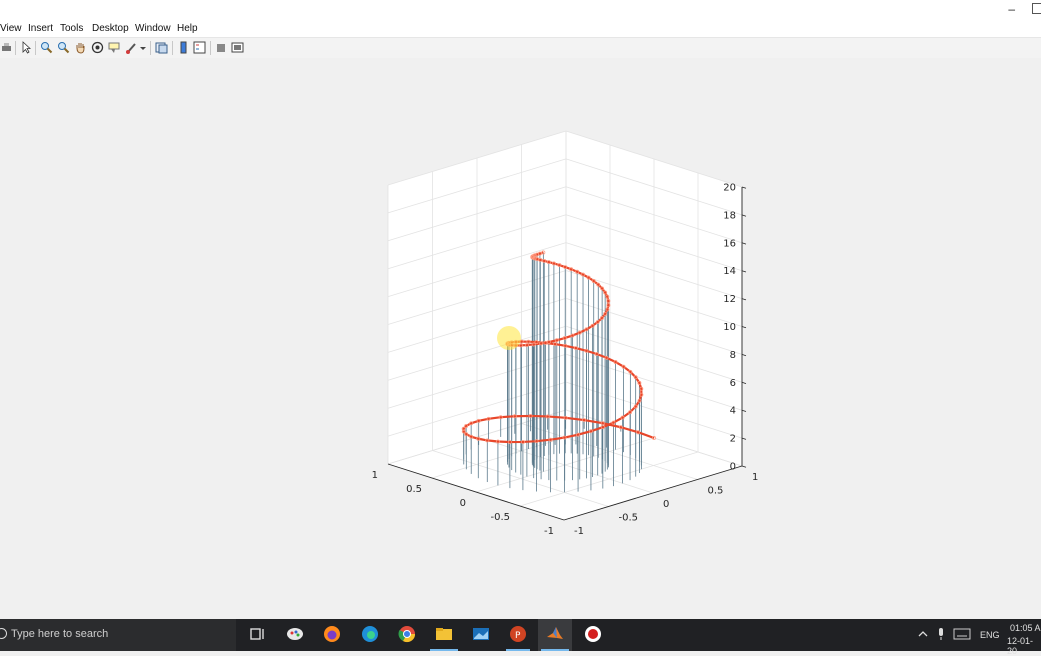 The image size is (1041, 656). Describe the element at coordinates (755, 477) in the screenshot. I see `y-tick-label: 1` at that location.